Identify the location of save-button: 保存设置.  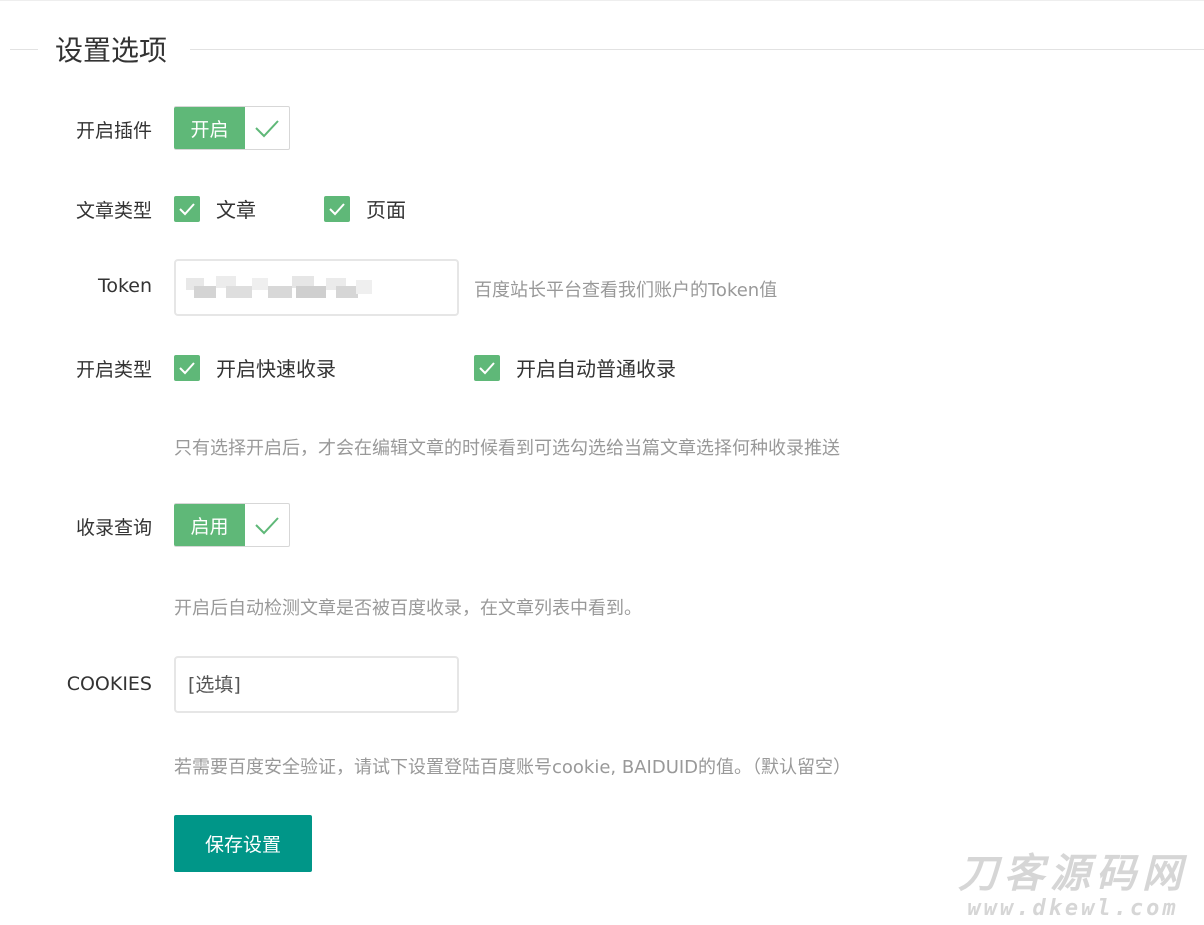
(243, 843).